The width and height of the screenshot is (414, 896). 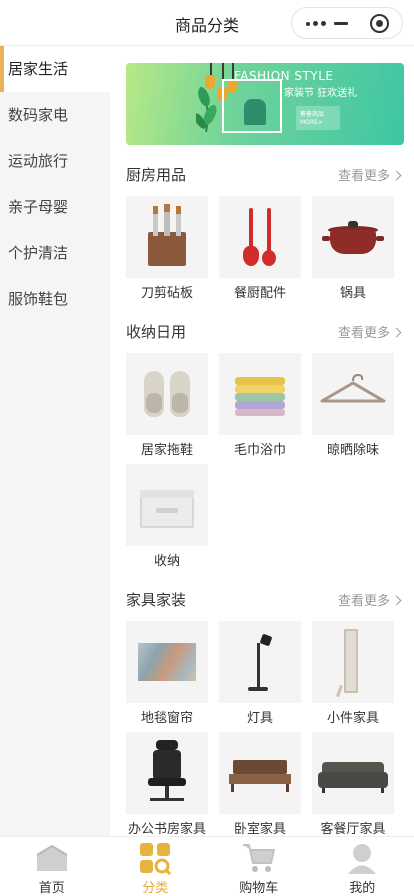 I want to click on kitchen-utensils-icon, so click(x=260, y=237).